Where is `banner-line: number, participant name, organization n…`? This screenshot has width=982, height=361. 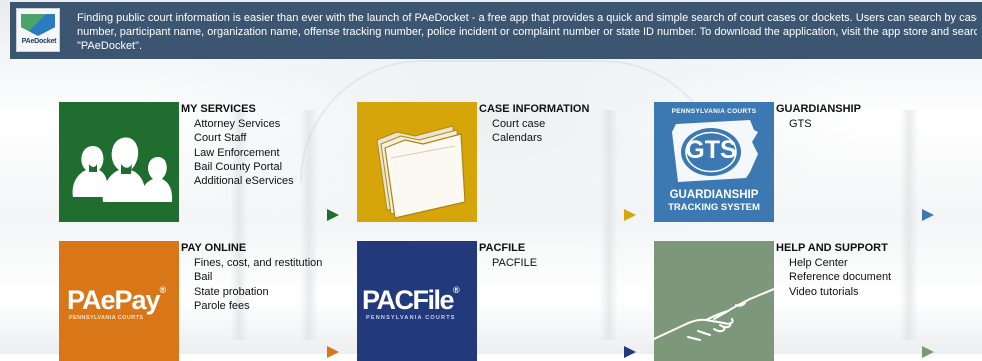 banner-line: number, participant name, organization n… is located at coordinates (527, 32).